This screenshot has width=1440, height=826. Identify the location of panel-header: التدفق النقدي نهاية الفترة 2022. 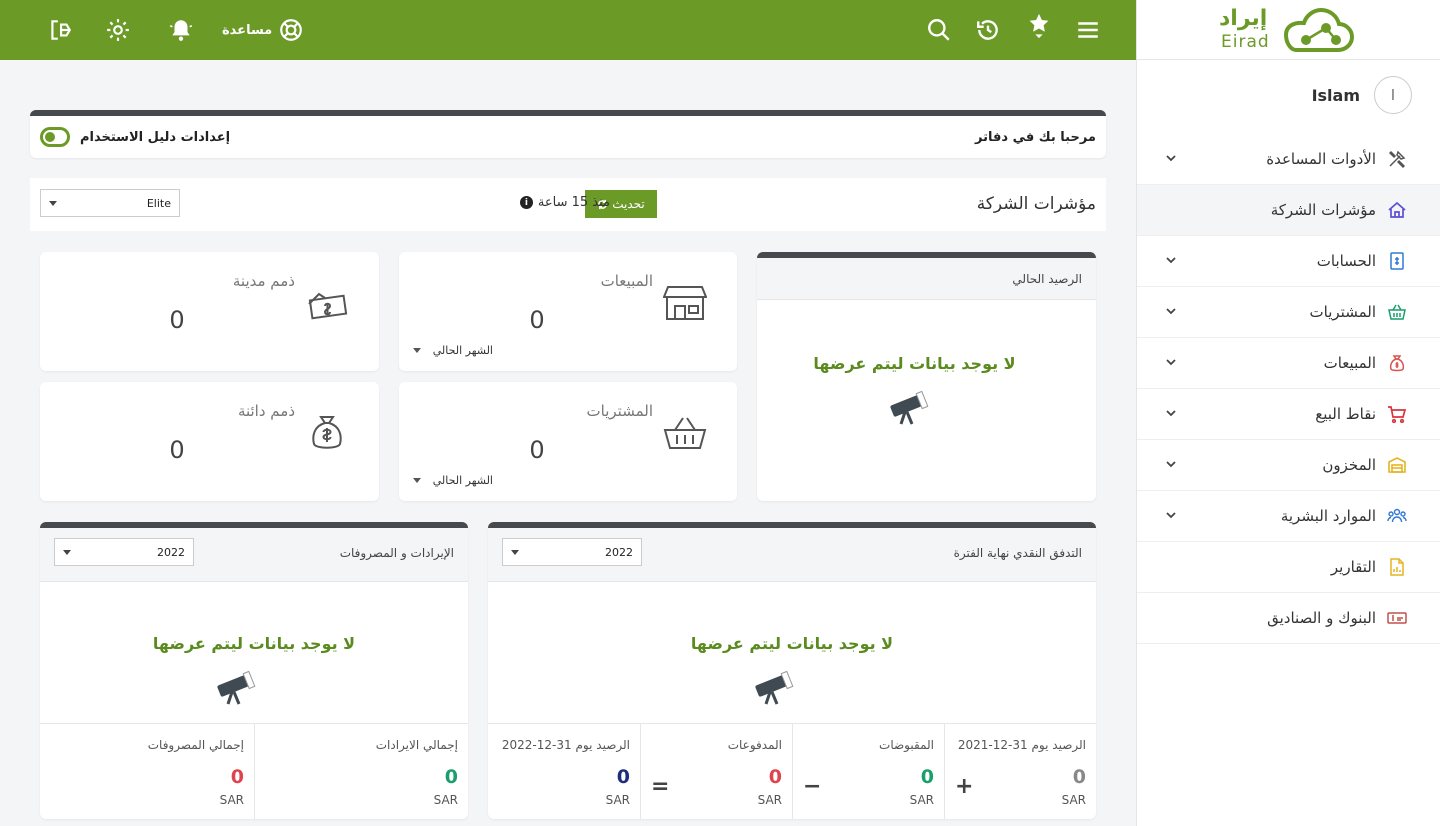
(792, 555).